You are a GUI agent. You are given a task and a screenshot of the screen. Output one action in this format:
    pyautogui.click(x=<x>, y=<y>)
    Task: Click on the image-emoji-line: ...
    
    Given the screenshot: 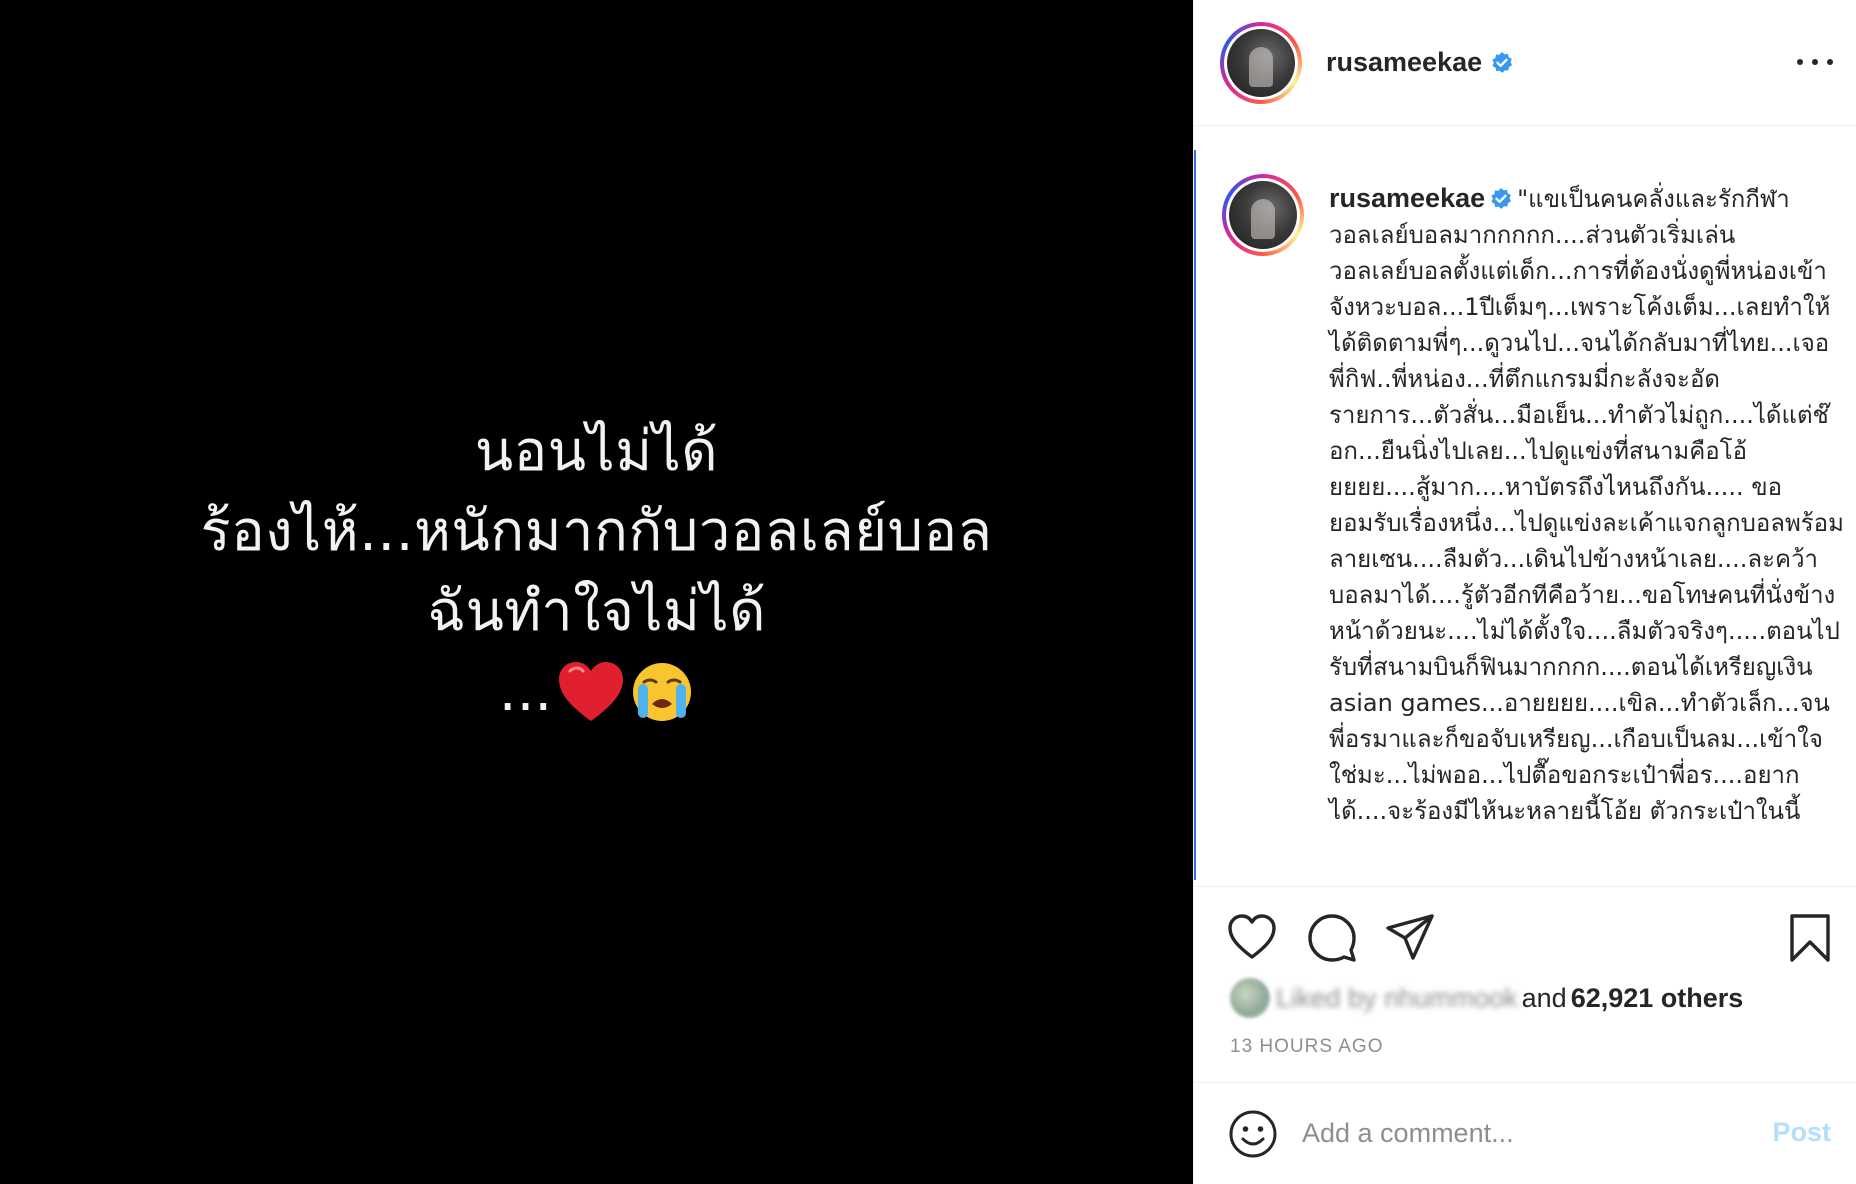 What is the action you would take?
    pyautogui.click(x=596, y=692)
    